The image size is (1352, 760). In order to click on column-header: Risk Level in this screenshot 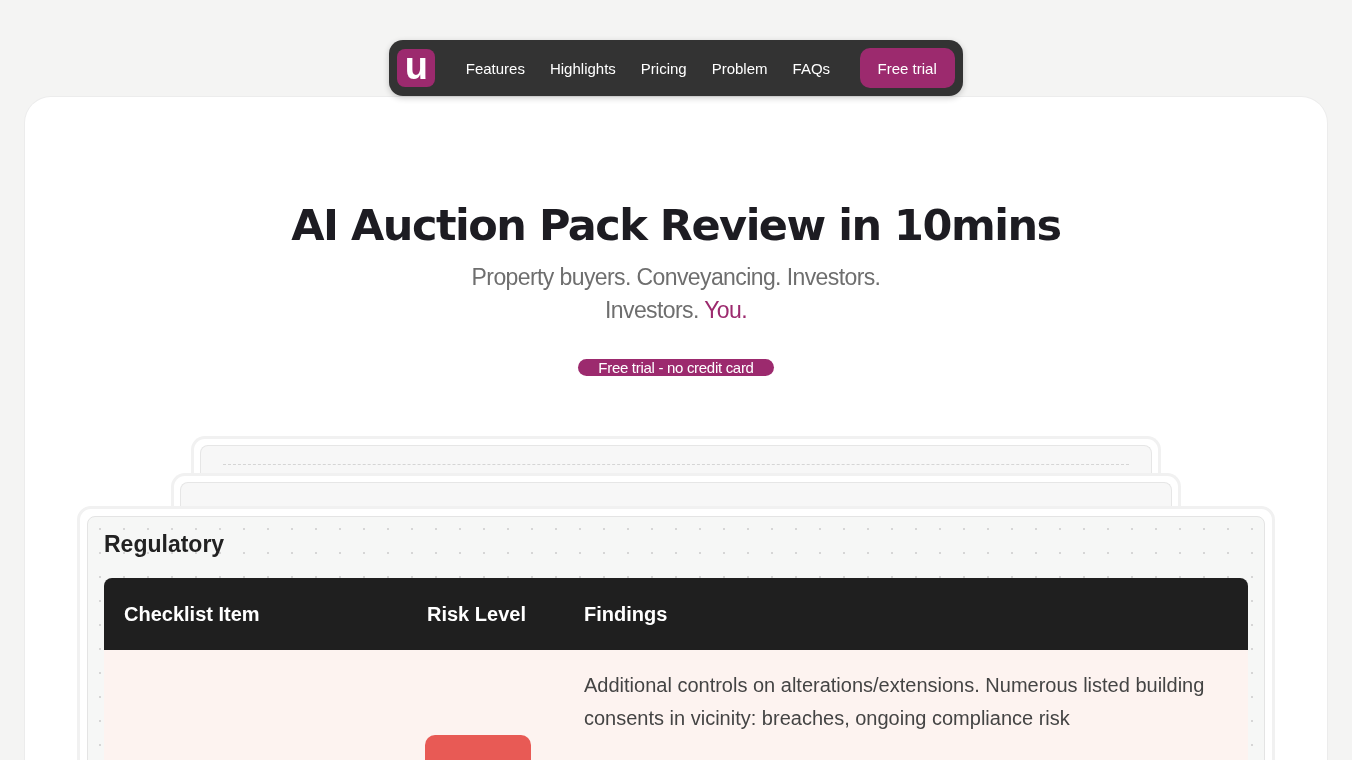, I will do `click(485, 614)`.